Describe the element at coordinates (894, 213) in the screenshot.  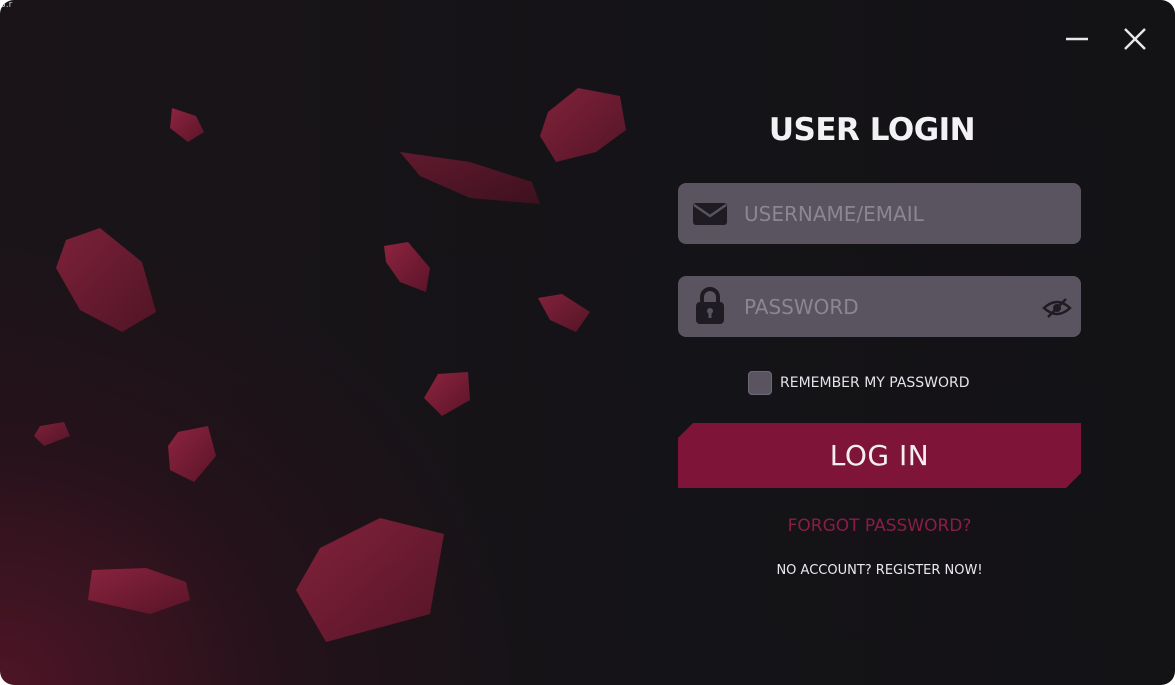
I see `username-input` at that location.